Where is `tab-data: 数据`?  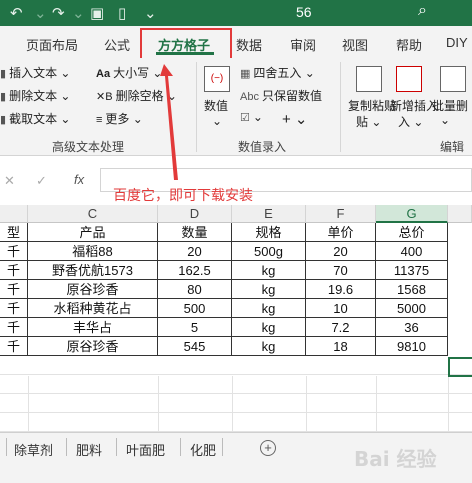 tab-data: 数据 is located at coordinates (249, 44).